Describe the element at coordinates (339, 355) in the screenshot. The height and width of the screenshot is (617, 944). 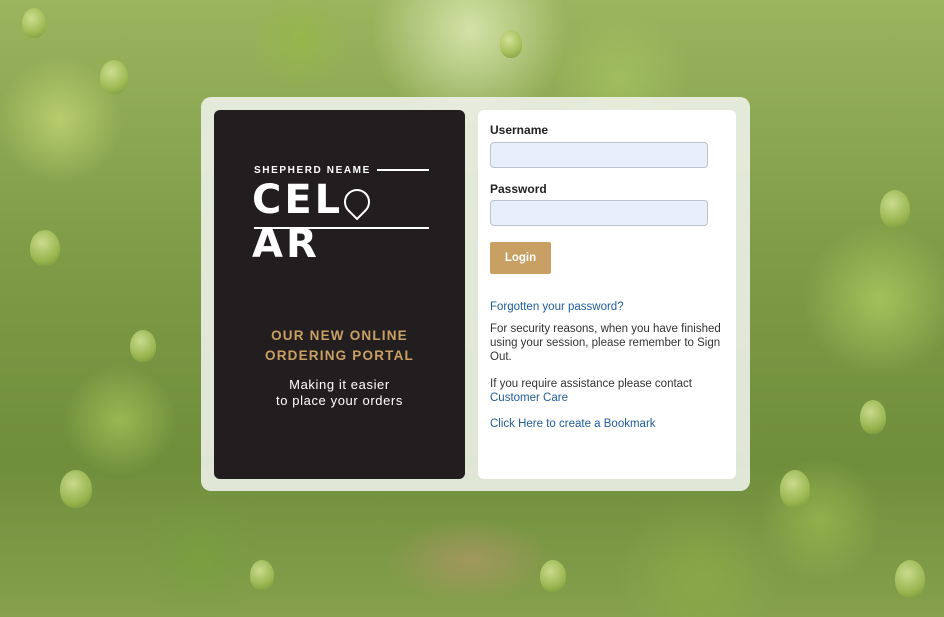
I see `promo-headline-line2: ORDERING PORTAL` at that location.